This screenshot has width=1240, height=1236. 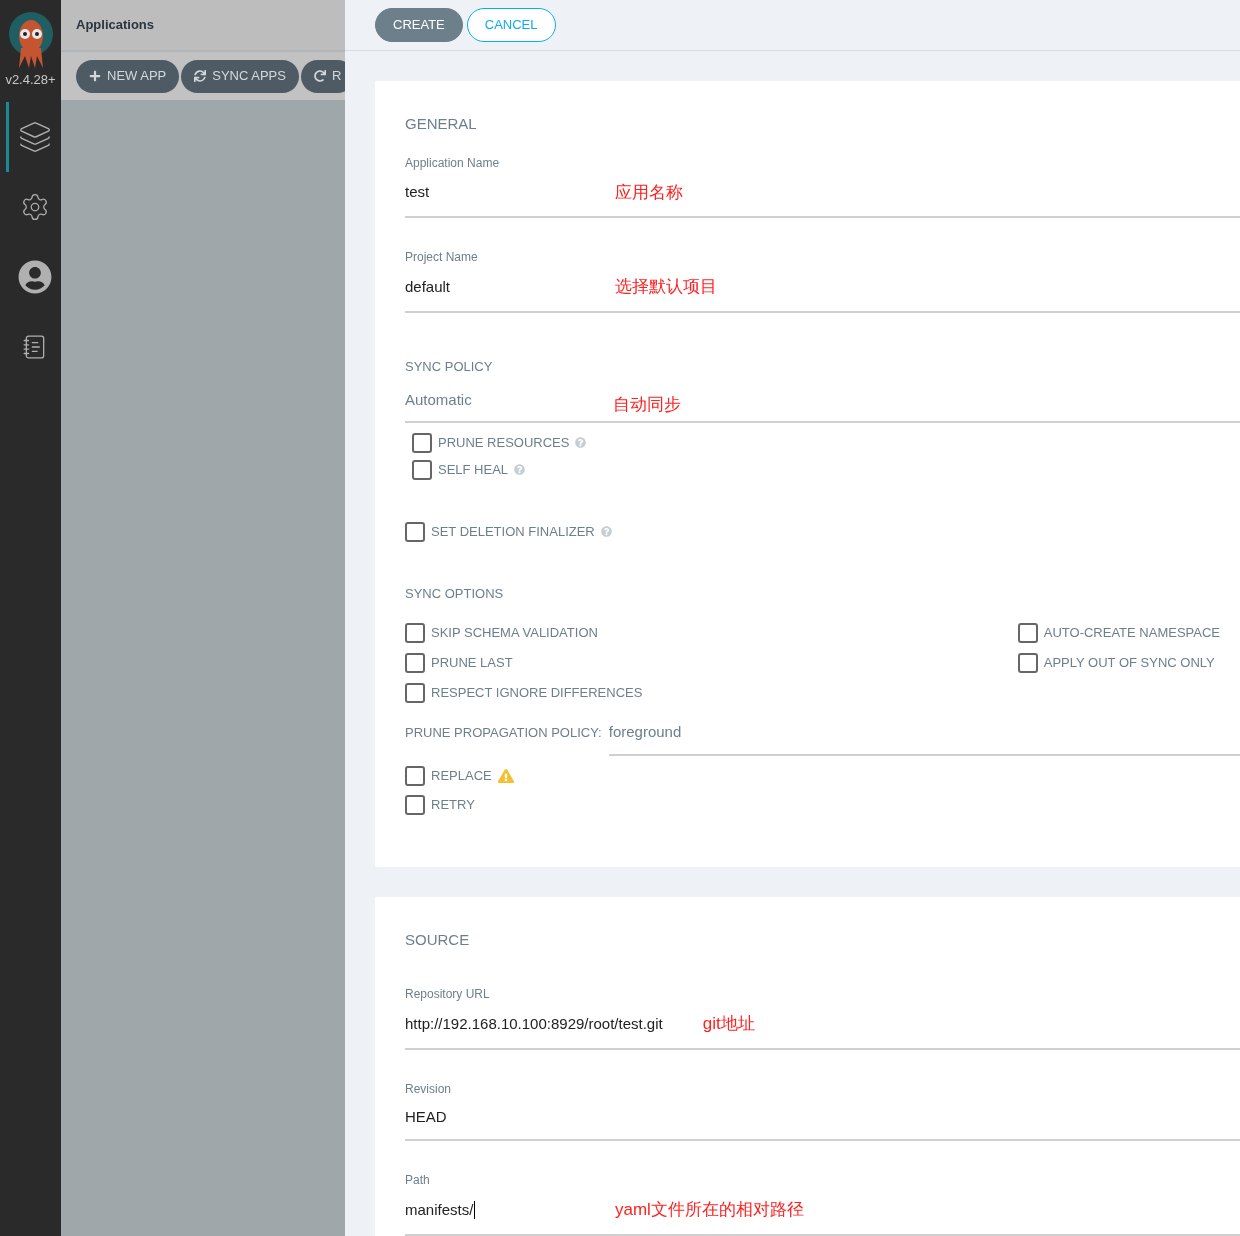 I want to click on select-field: foreground, so click(x=924, y=738).